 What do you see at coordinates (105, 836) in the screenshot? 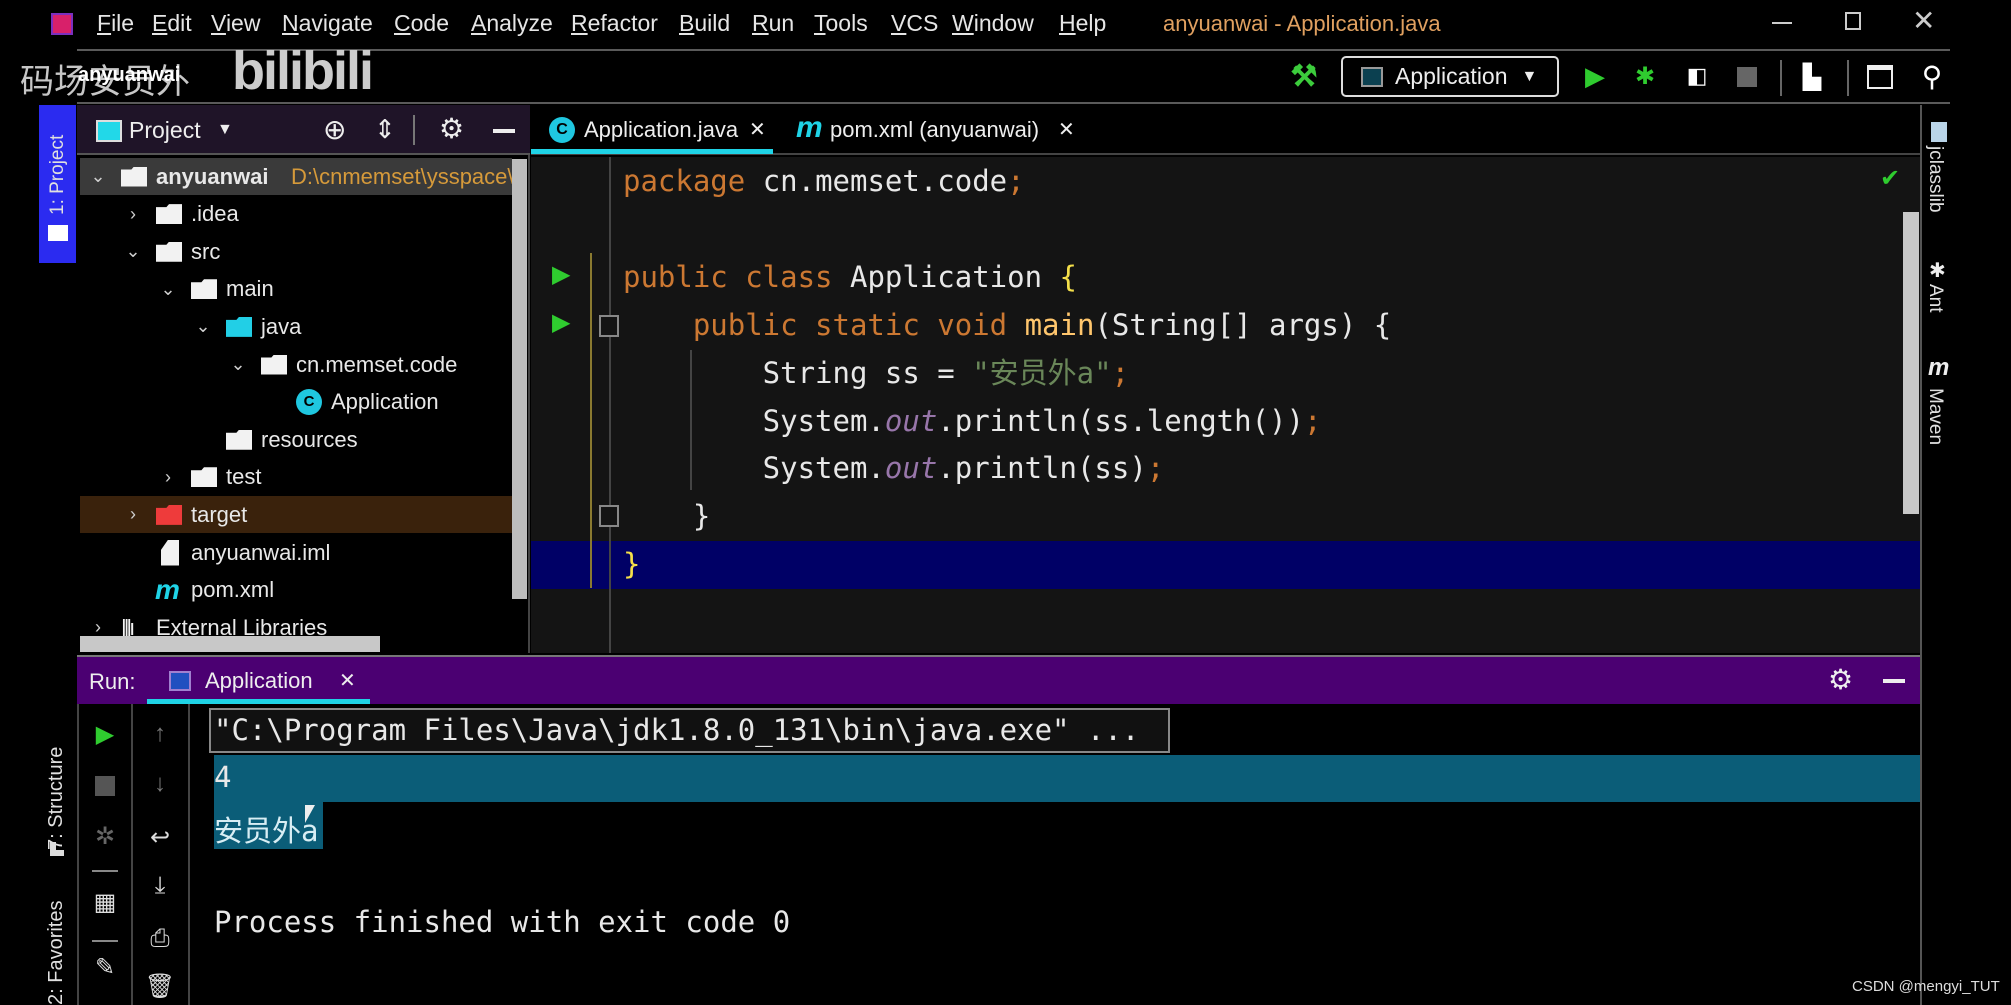
I see `debug-settings-icon: ✲` at bounding box center [105, 836].